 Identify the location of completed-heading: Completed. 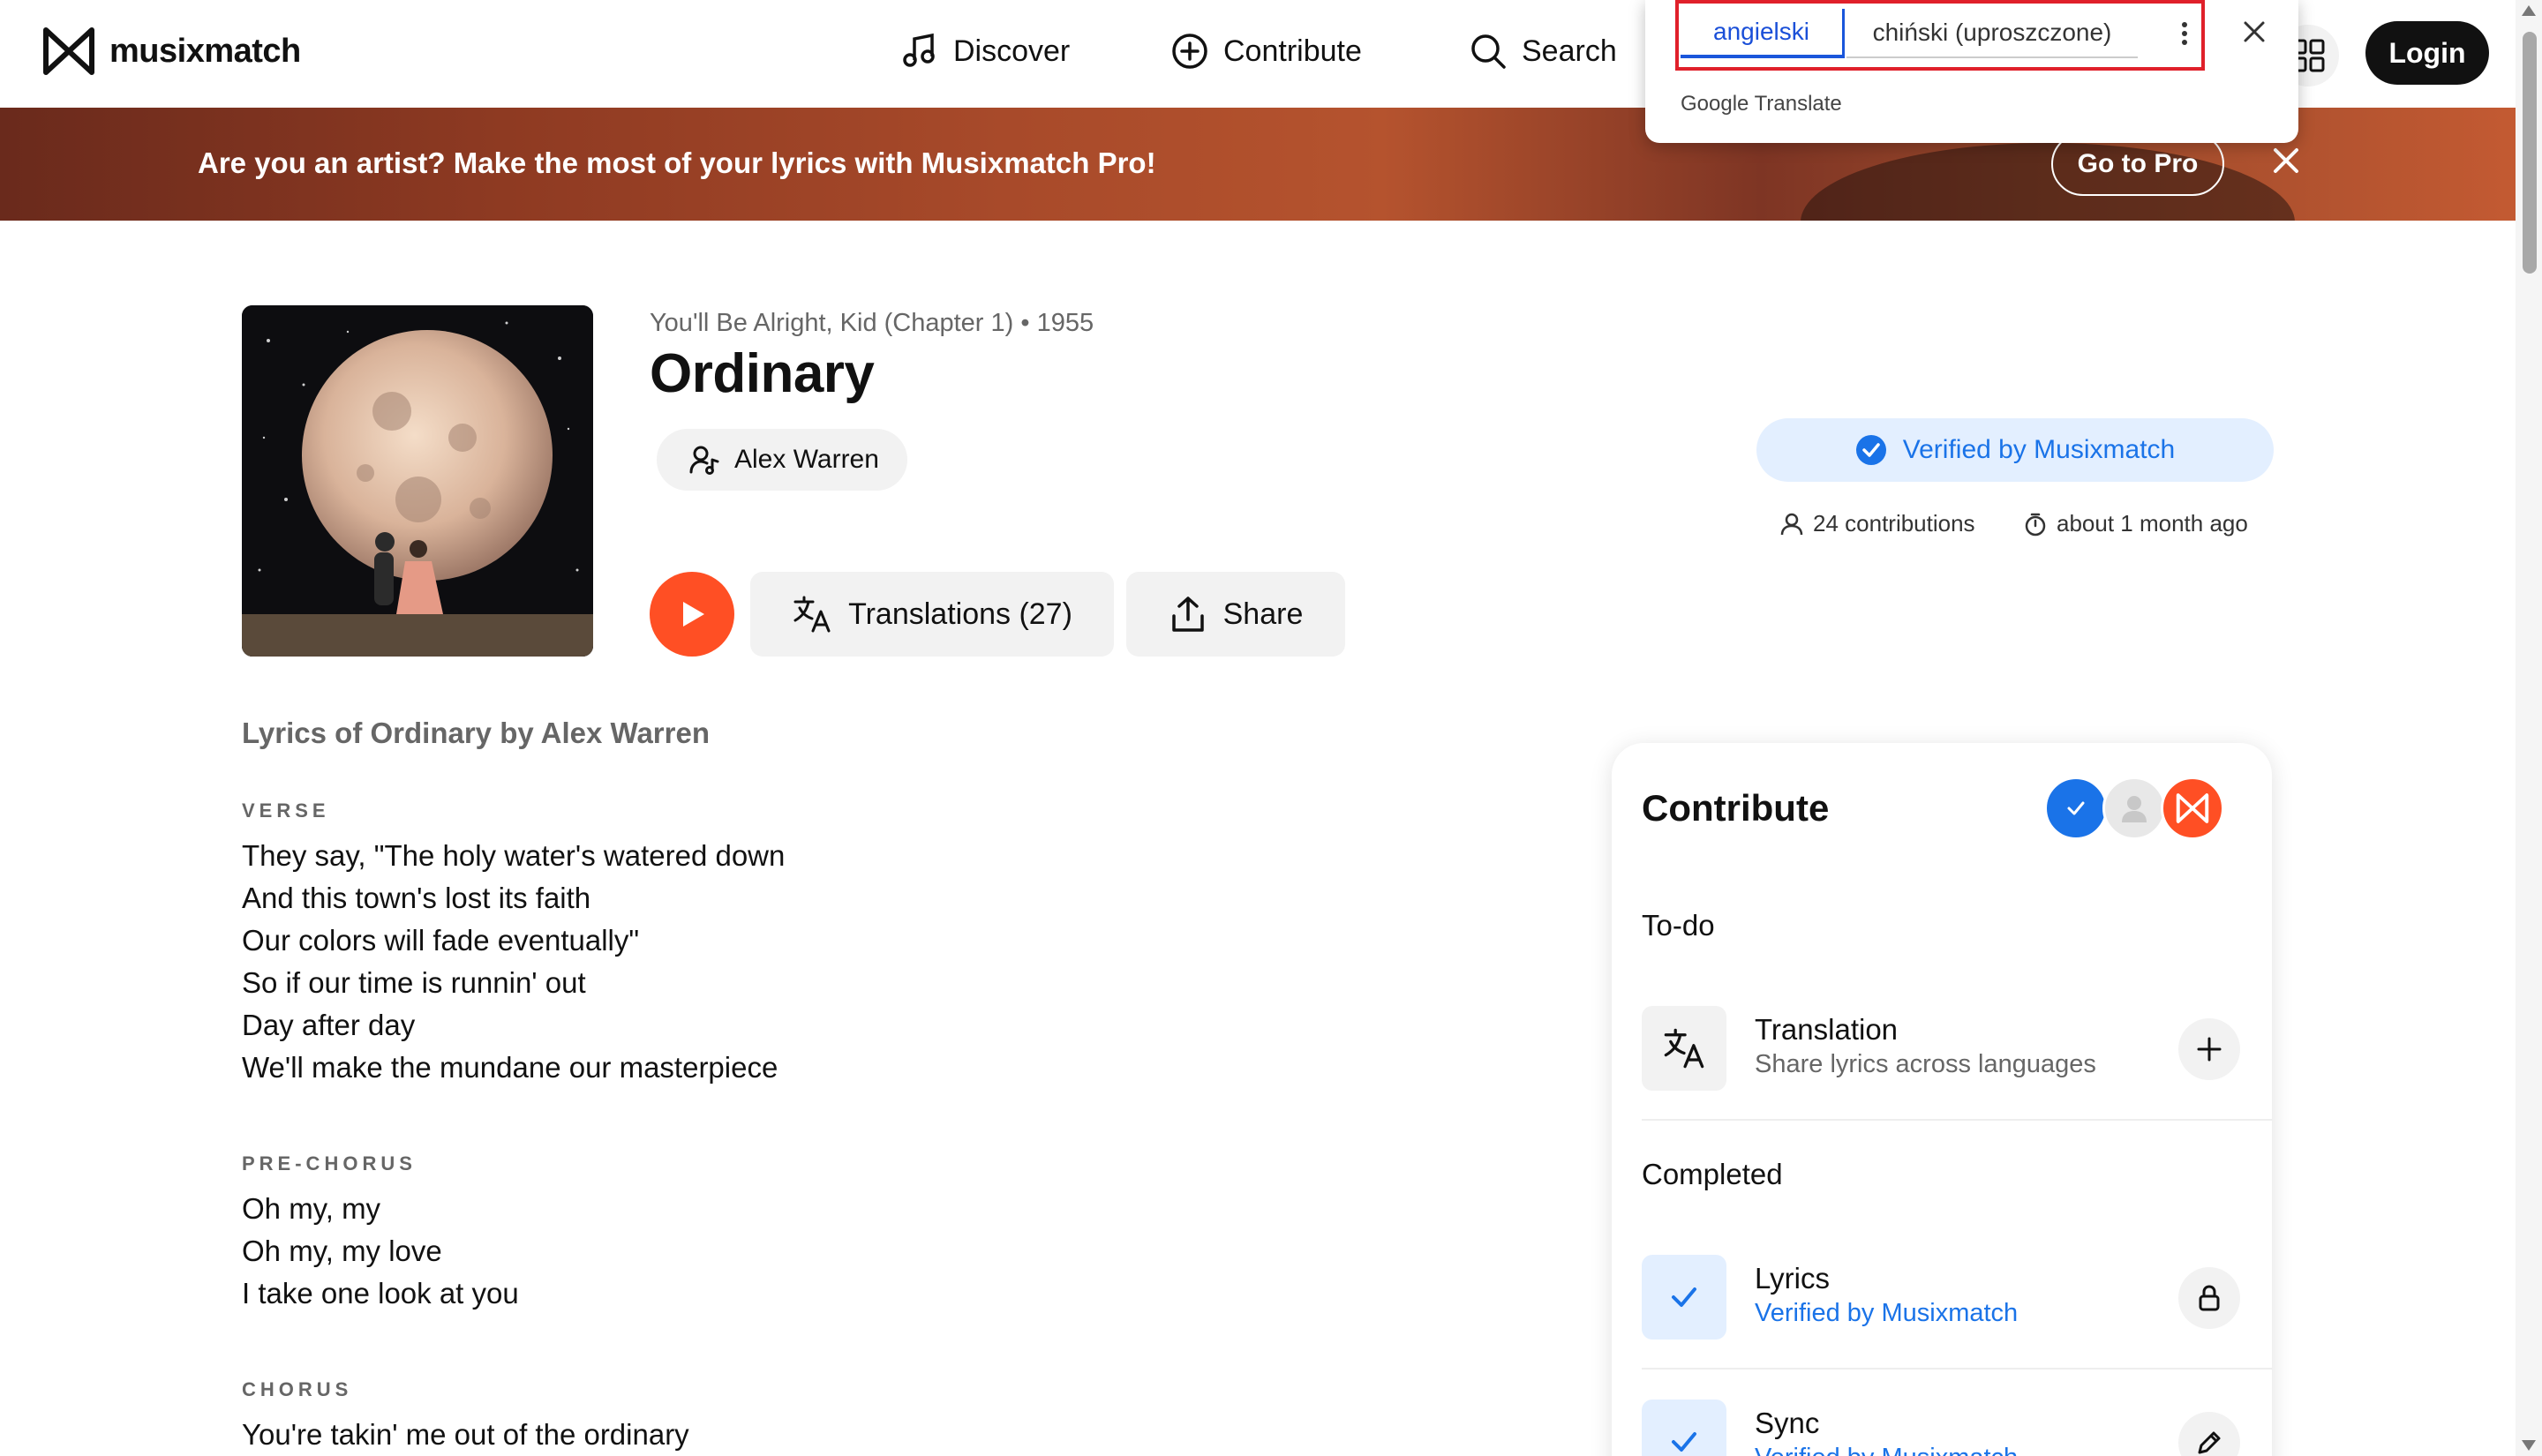
(1712, 1174).